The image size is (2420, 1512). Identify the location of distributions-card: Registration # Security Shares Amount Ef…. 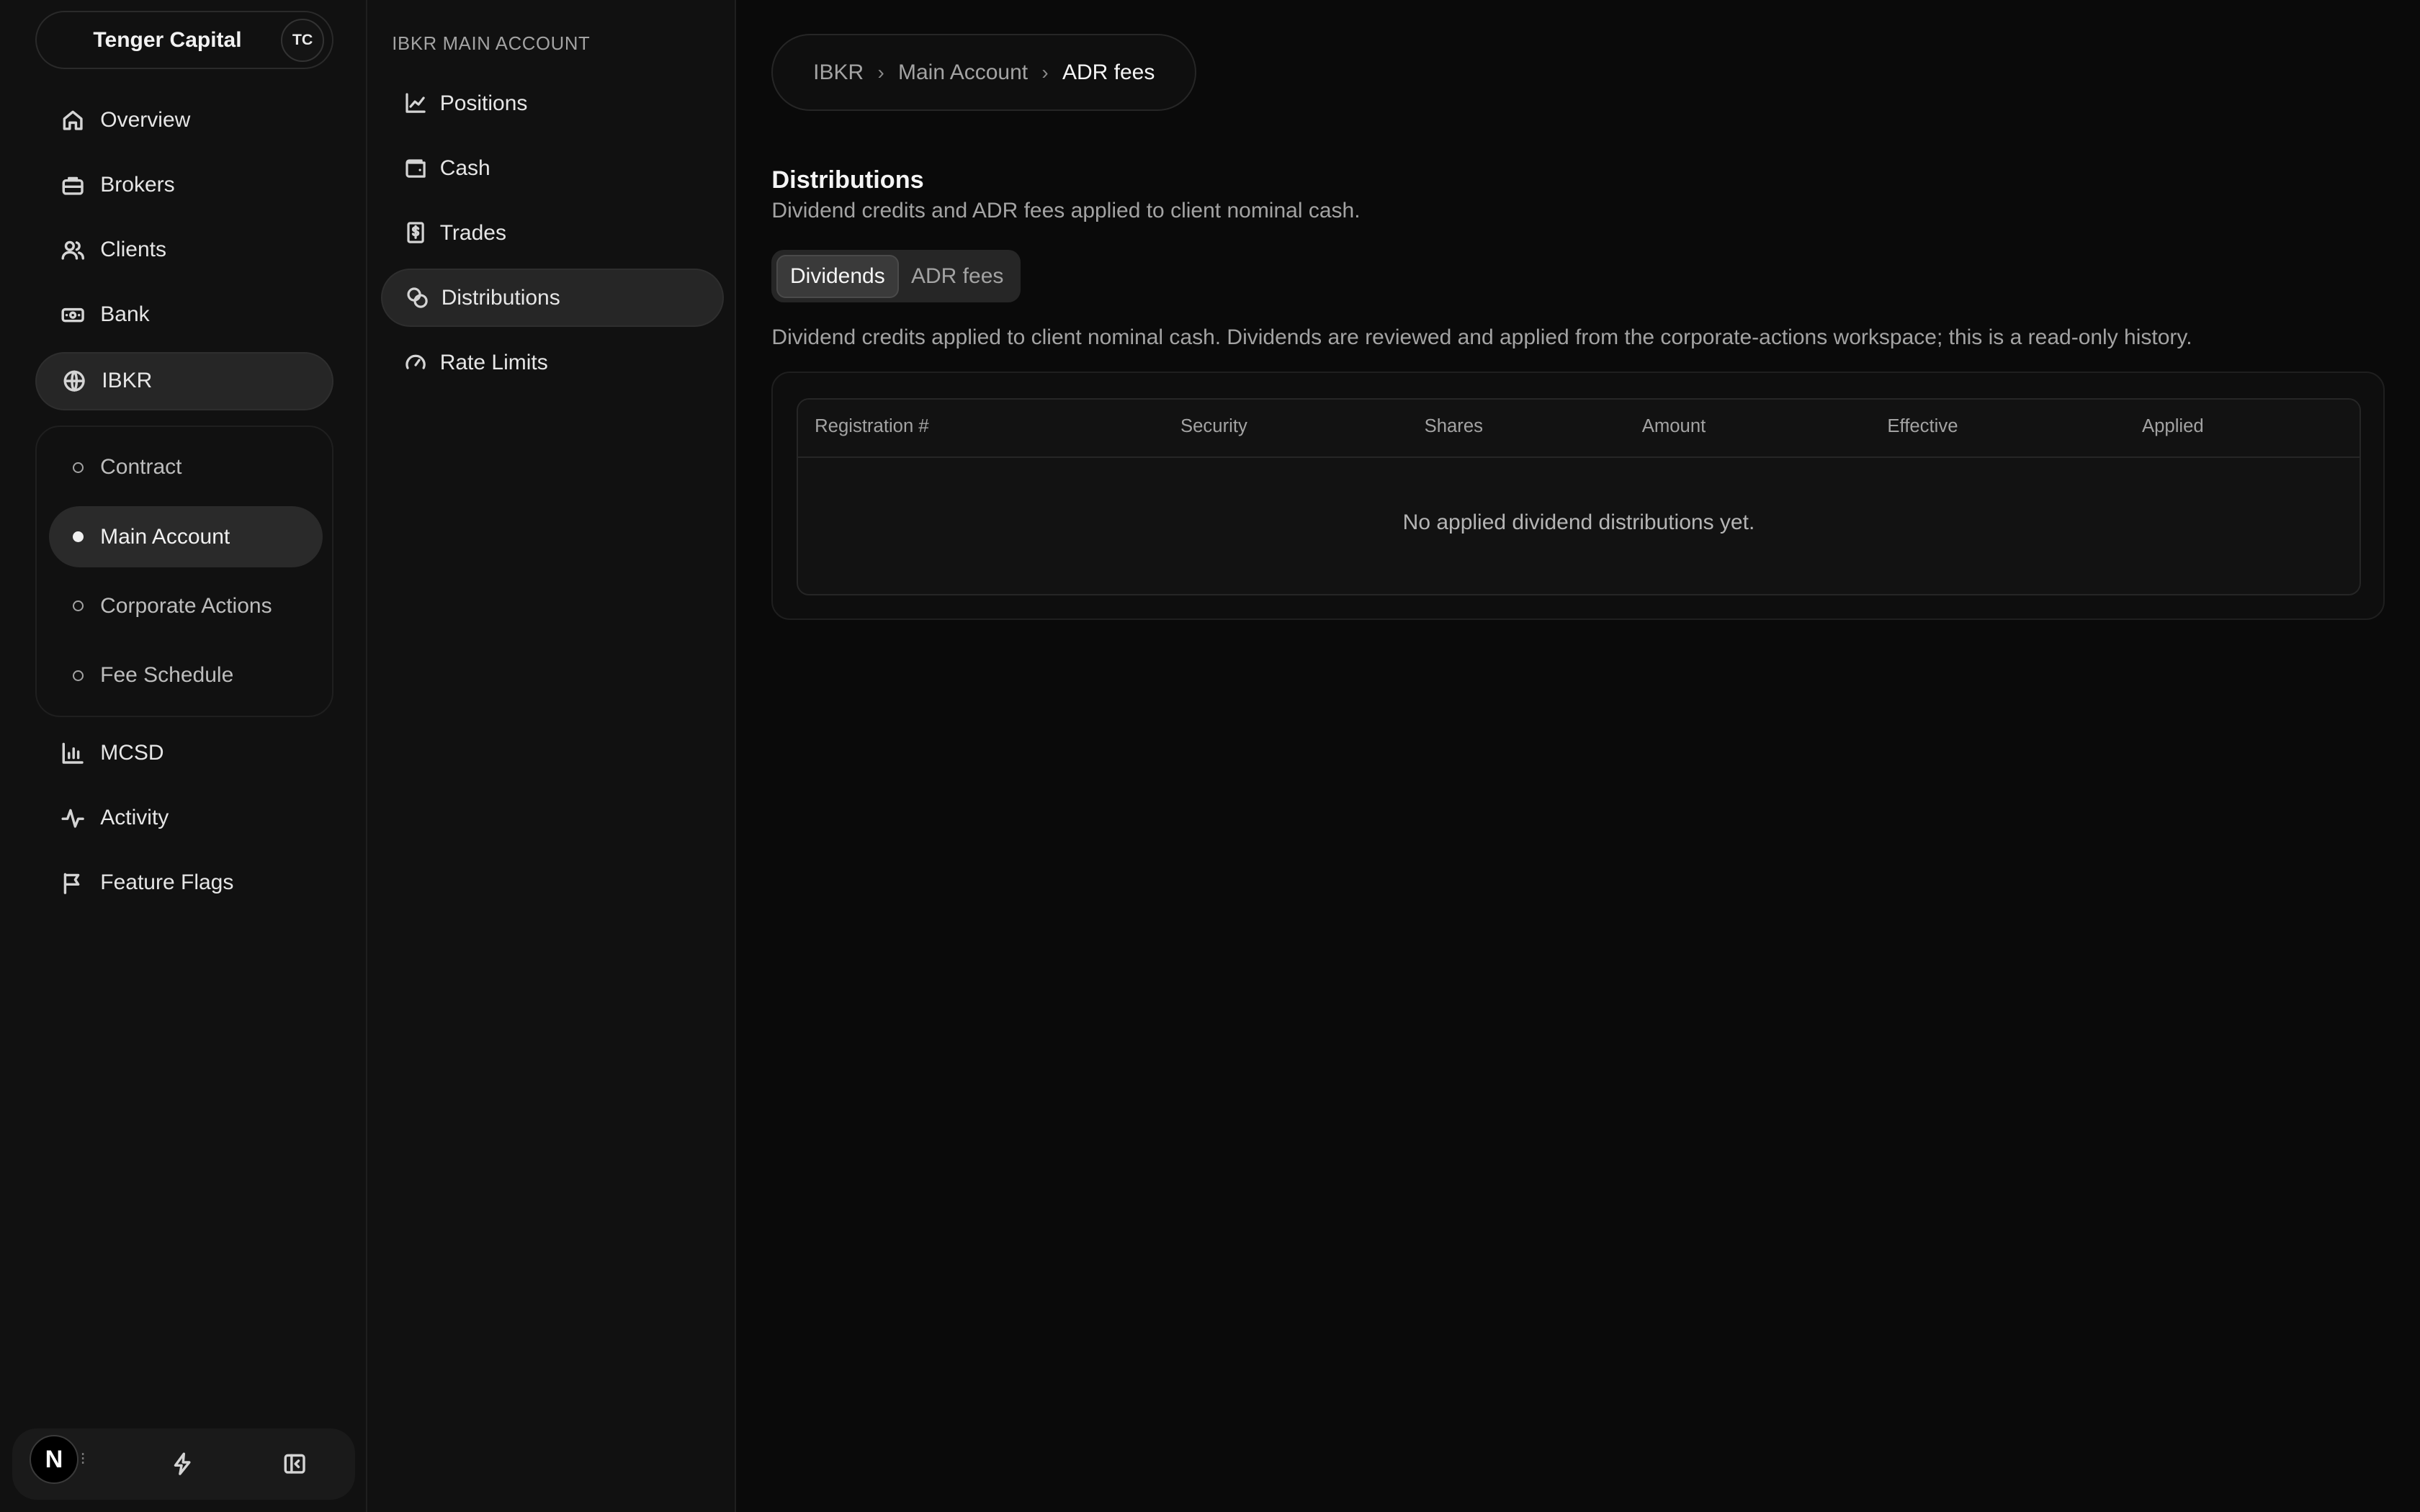
(1578, 496).